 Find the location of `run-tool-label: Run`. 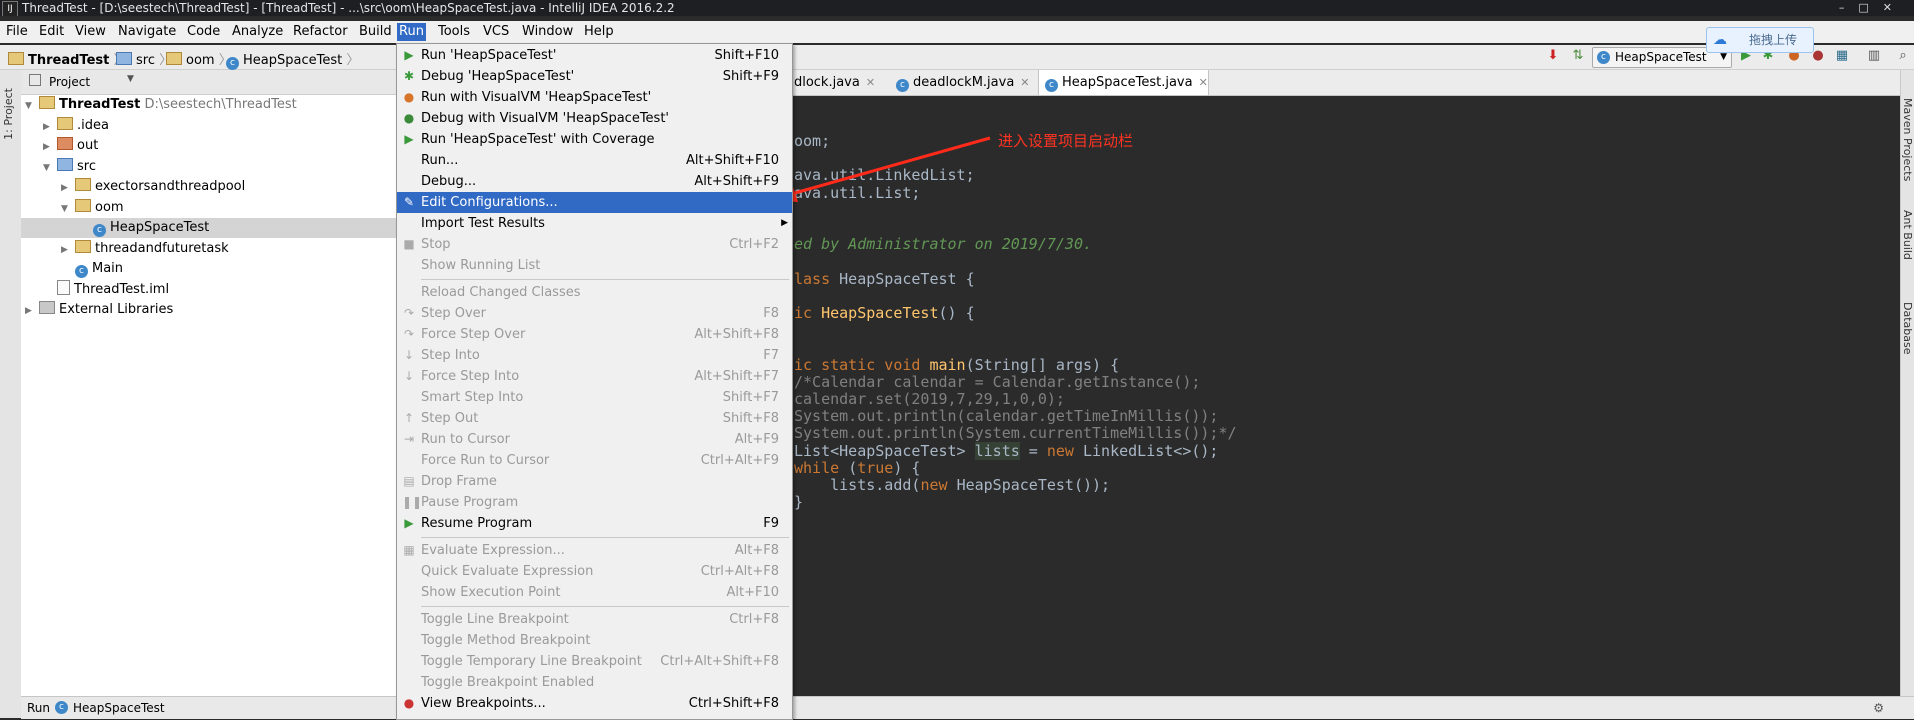

run-tool-label: Run is located at coordinates (38, 708).